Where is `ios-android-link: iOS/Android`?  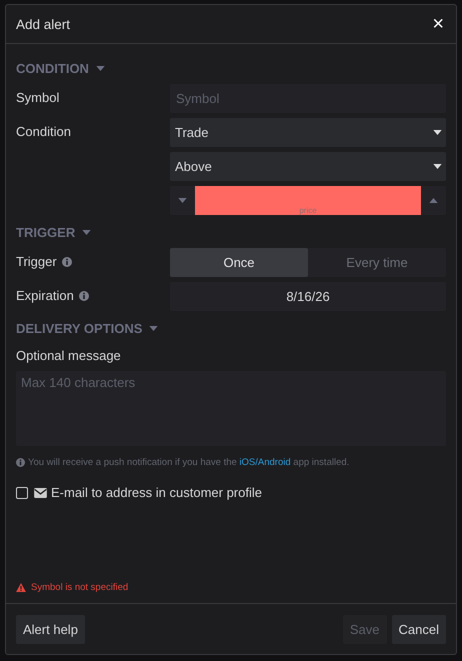
ios-android-link: iOS/Android is located at coordinates (265, 462).